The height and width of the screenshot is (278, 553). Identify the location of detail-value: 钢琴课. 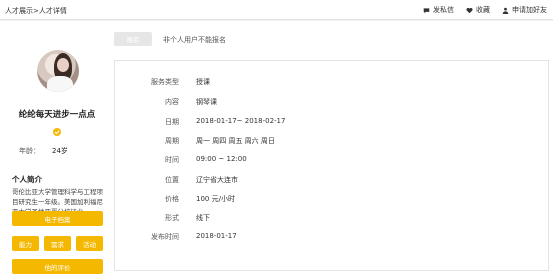
(206, 102).